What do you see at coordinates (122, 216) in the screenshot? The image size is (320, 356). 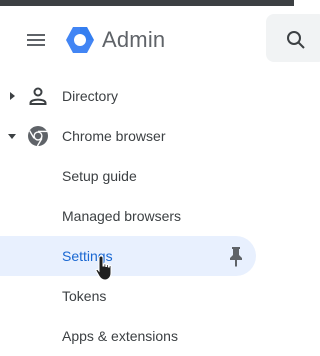 I see `sidebar-item-label: Managed browsers` at bounding box center [122, 216].